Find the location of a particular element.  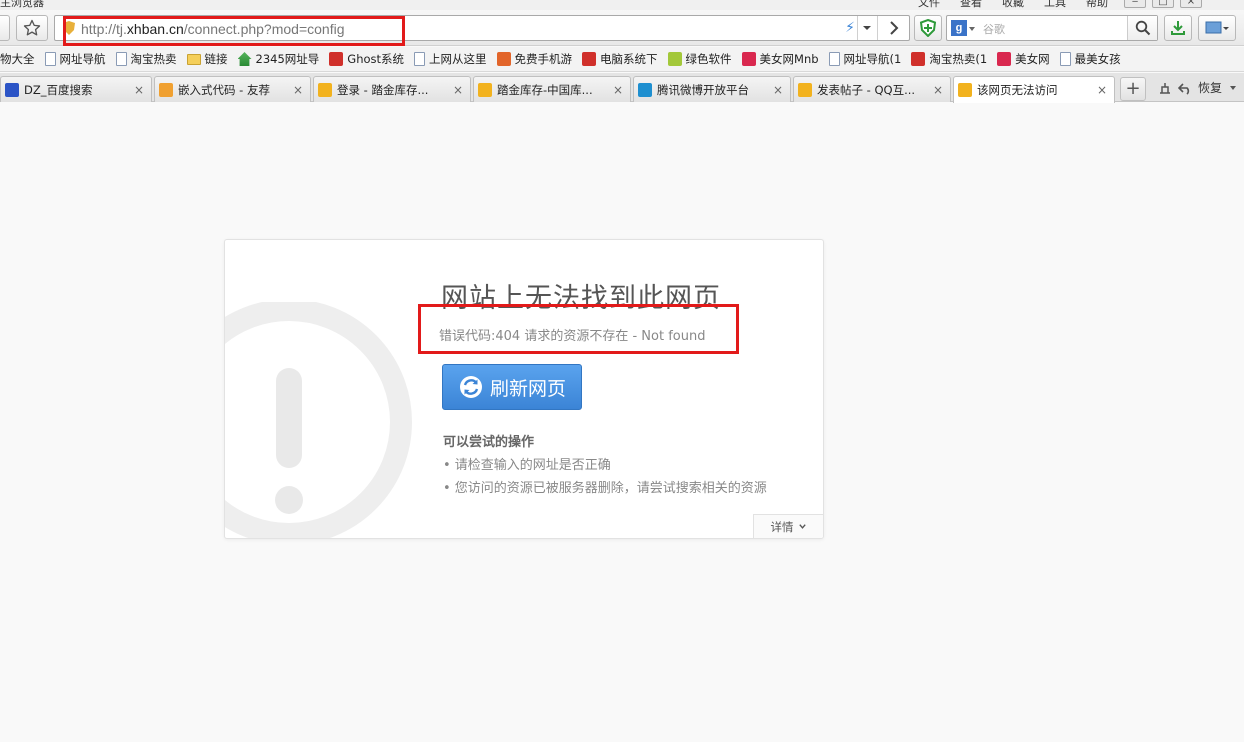

bookmark-label: 电脑系统下 is located at coordinates (629, 59).